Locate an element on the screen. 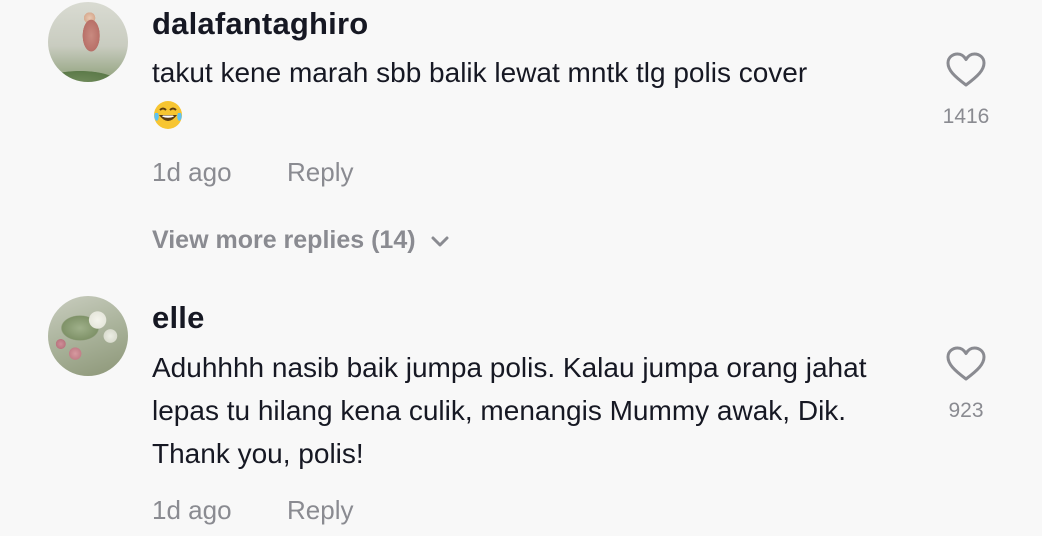 The width and height of the screenshot is (1042, 536). tears-of-joy-emoji is located at coordinates (168, 115).